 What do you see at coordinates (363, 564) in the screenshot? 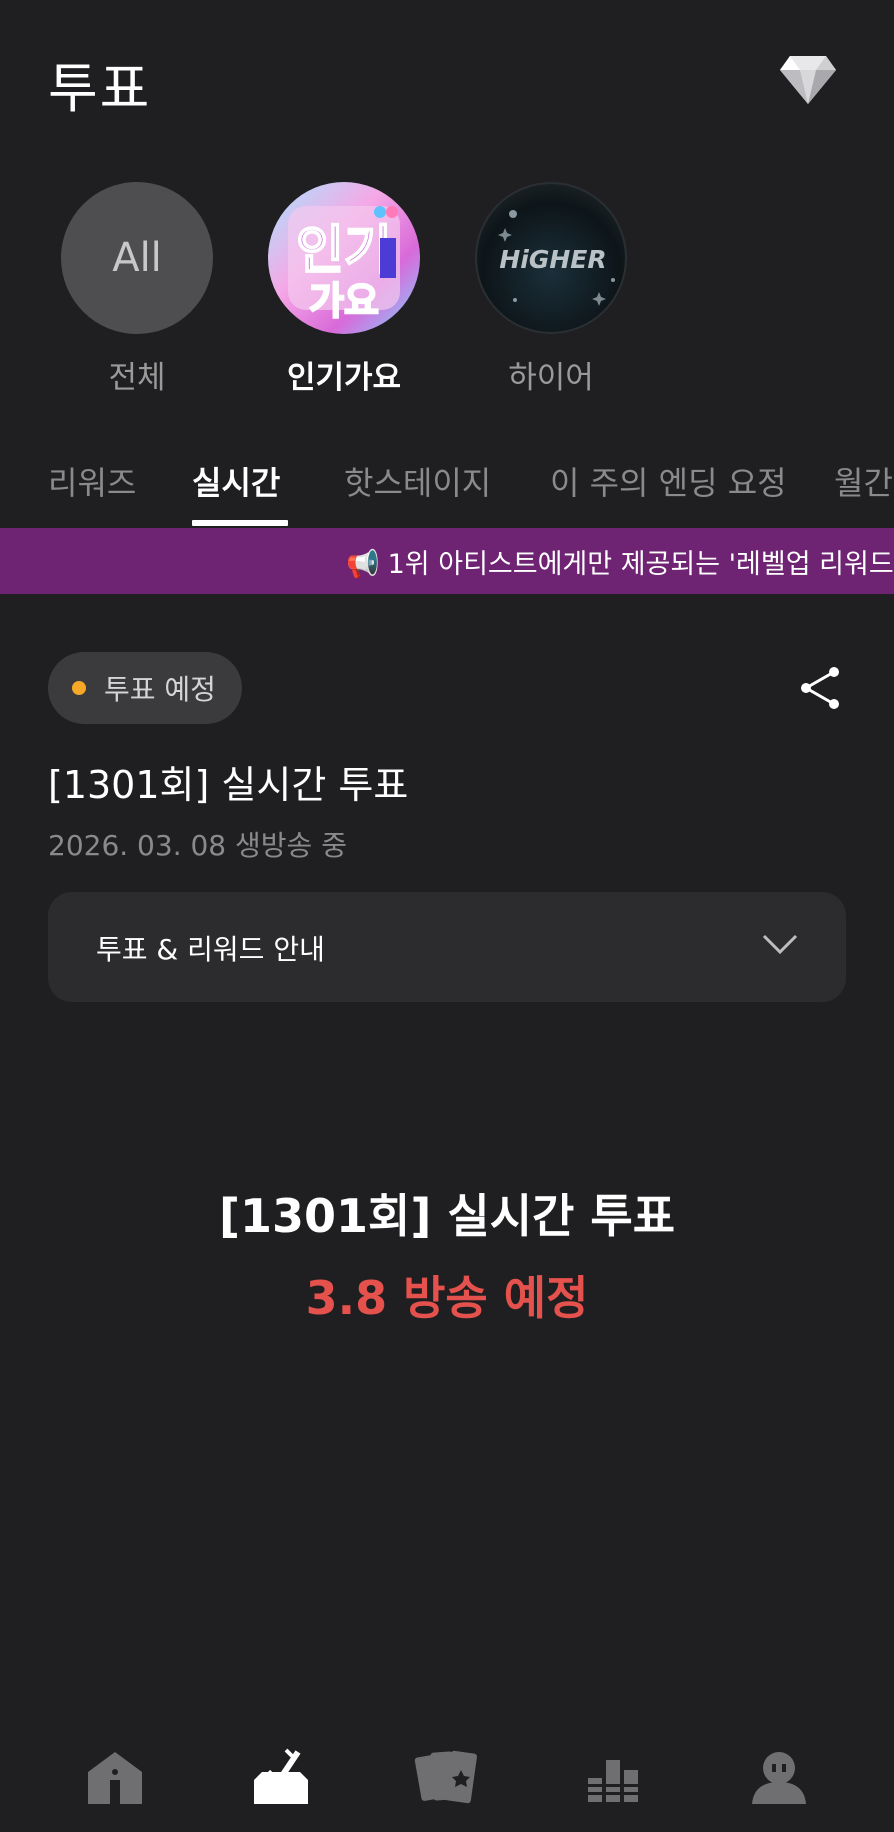
I see `megaphone-icon: 📢` at bounding box center [363, 564].